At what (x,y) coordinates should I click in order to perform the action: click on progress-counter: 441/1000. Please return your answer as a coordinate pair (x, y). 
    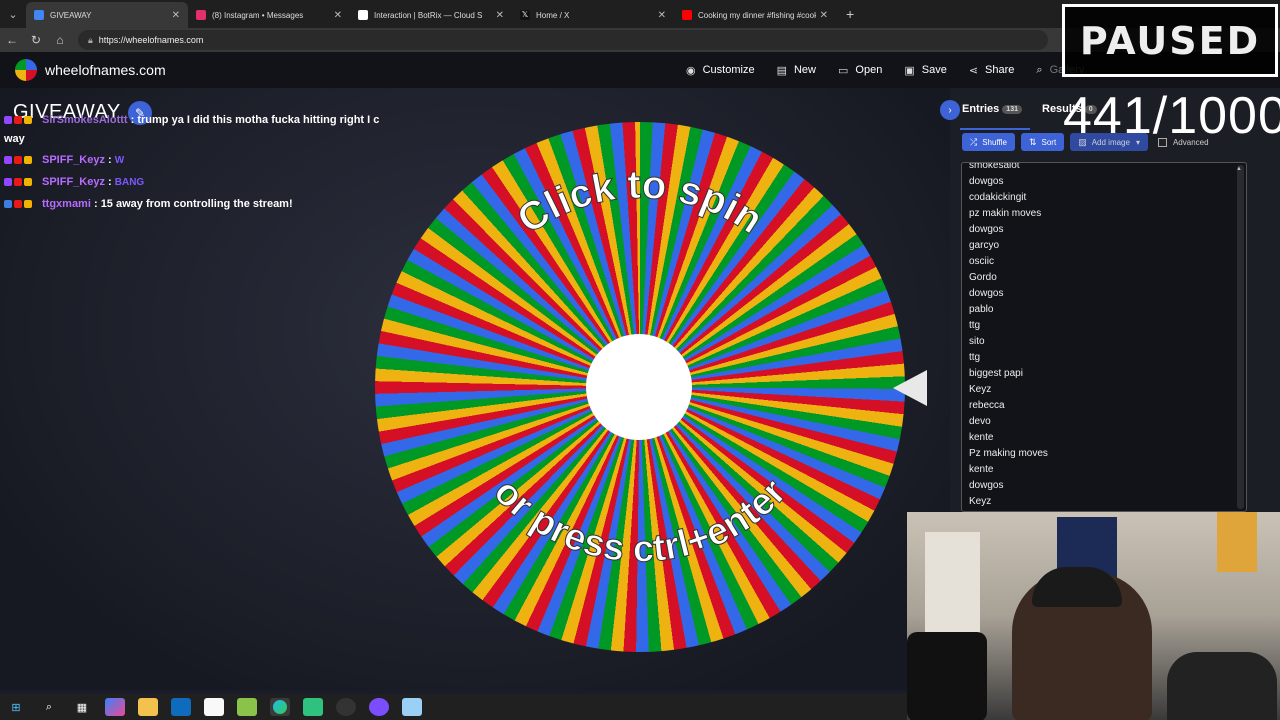
    Looking at the image, I should click on (1171, 116).